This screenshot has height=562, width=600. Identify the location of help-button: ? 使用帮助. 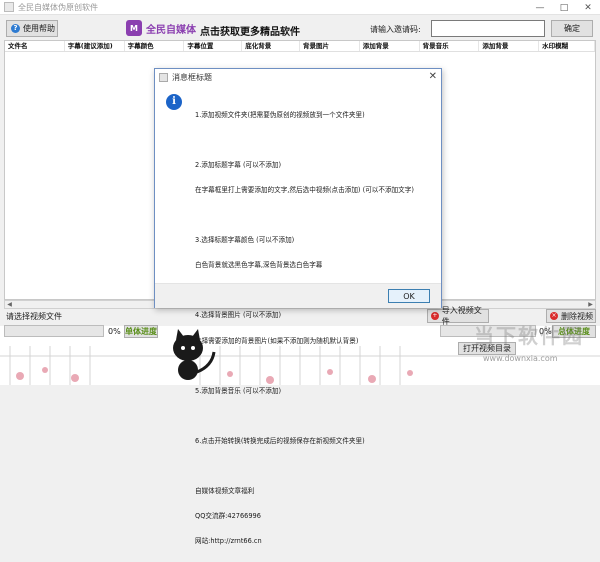
(32, 28).